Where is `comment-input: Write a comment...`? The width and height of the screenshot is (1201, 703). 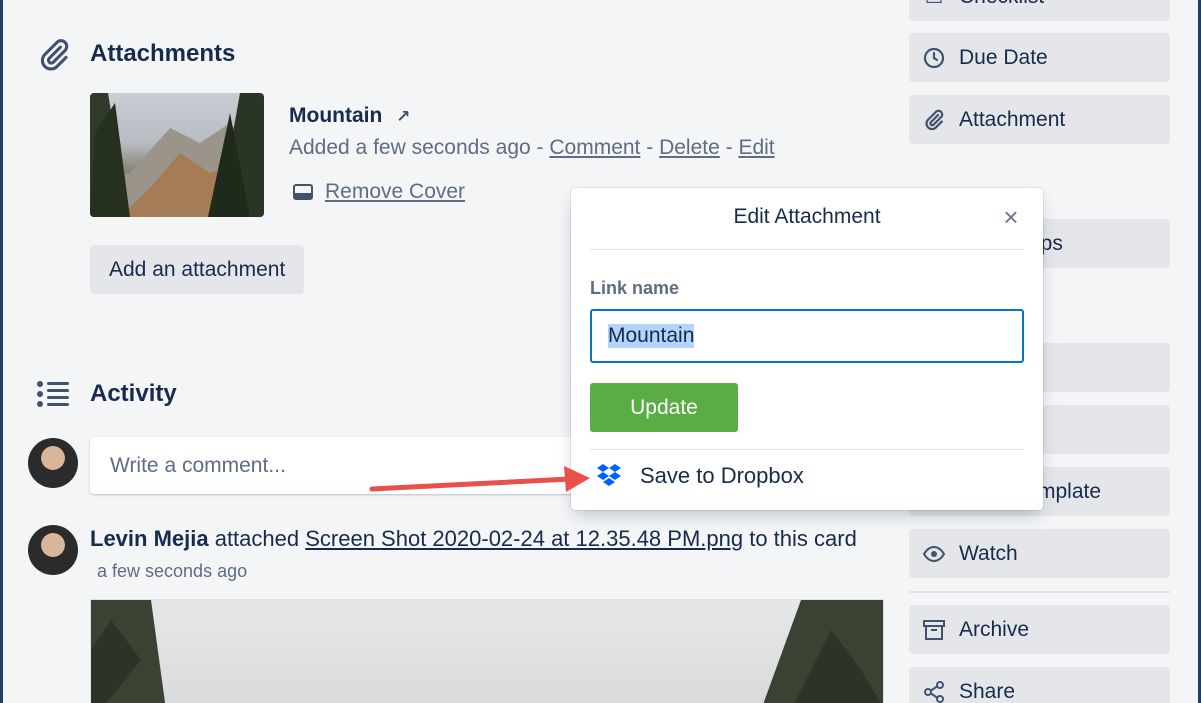
comment-input: Write a comment... is located at coordinates (350, 465).